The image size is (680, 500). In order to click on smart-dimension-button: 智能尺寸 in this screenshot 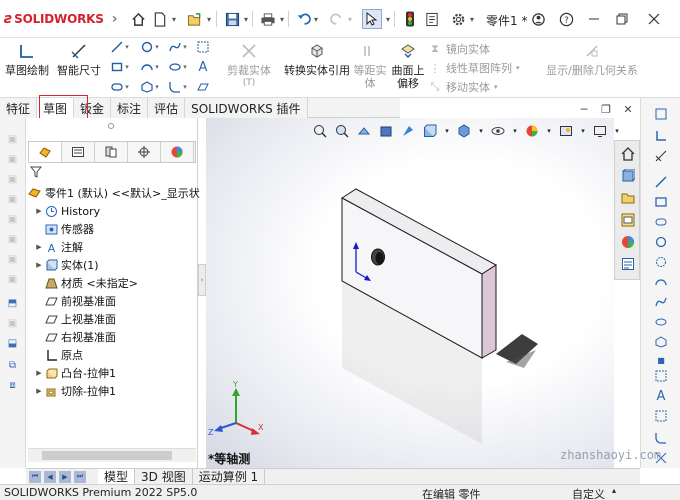, I will do `click(79, 68)`.